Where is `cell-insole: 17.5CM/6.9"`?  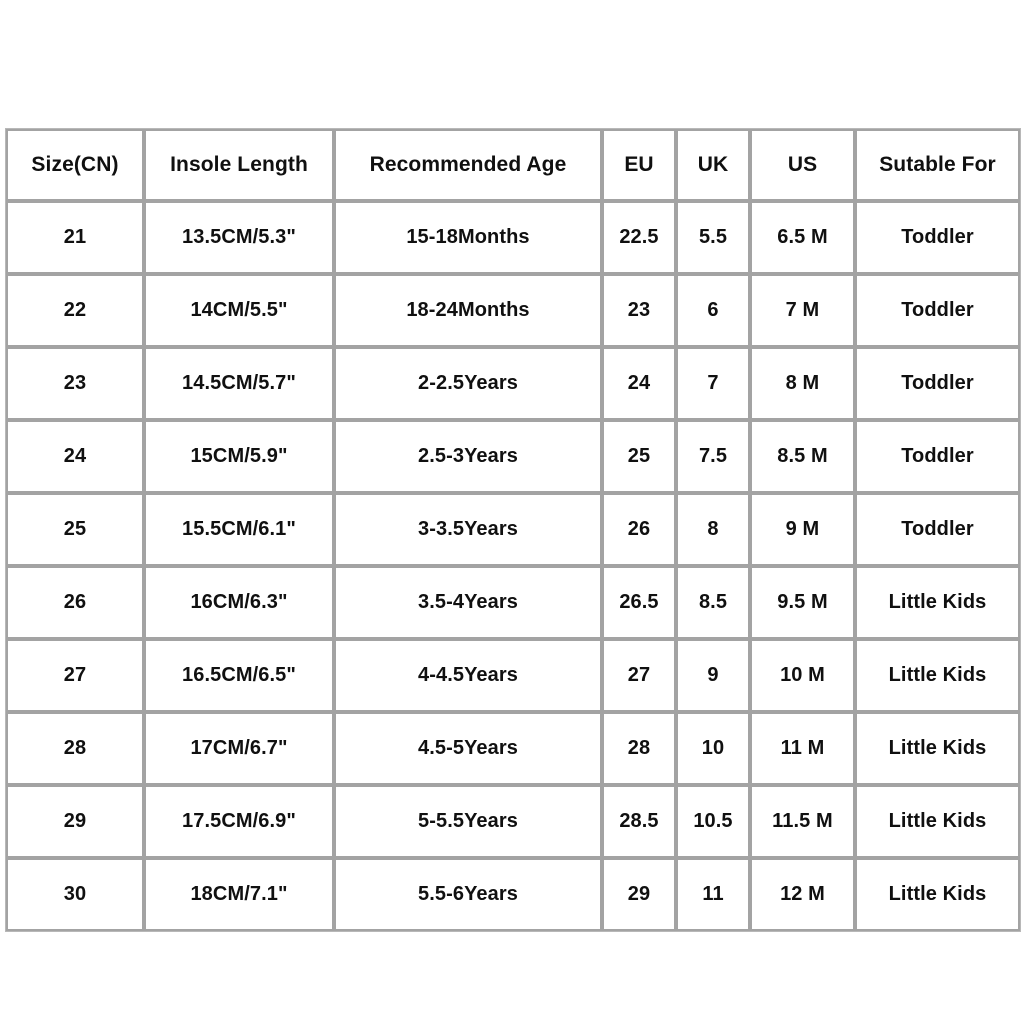 cell-insole: 17.5CM/6.9" is located at coordinates (239, 821).